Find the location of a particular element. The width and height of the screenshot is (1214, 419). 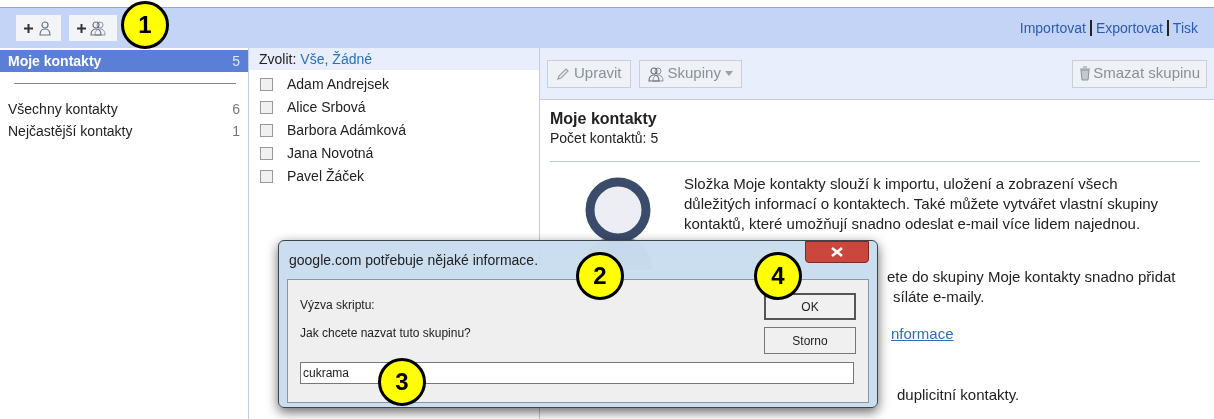

group-name: Moje kontakty is located at coordinates (55, 61).